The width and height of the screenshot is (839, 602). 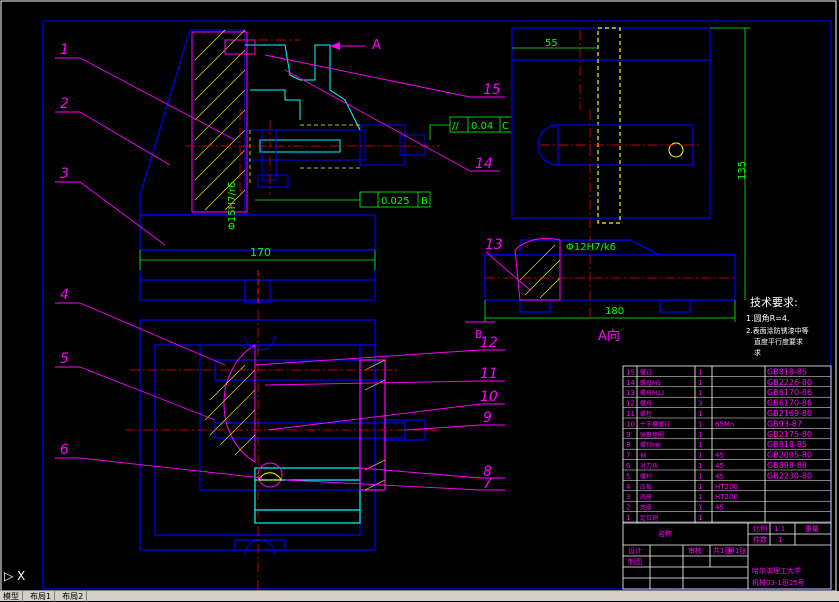 I want to click on side-view, so click(x=610, y=170).